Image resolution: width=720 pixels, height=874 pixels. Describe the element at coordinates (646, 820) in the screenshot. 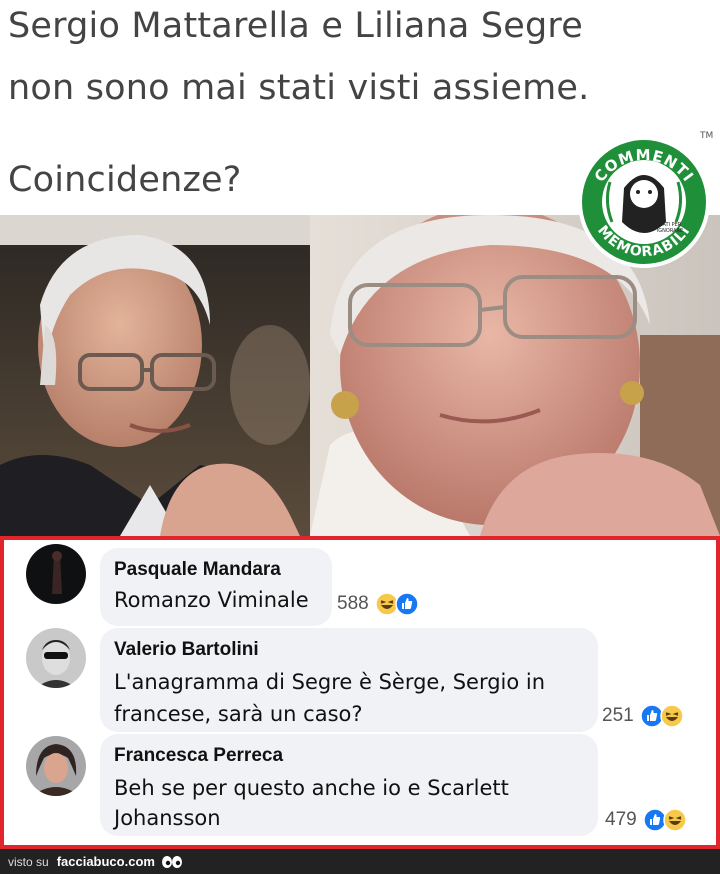

I see `reactions-summary: 479` at that location.